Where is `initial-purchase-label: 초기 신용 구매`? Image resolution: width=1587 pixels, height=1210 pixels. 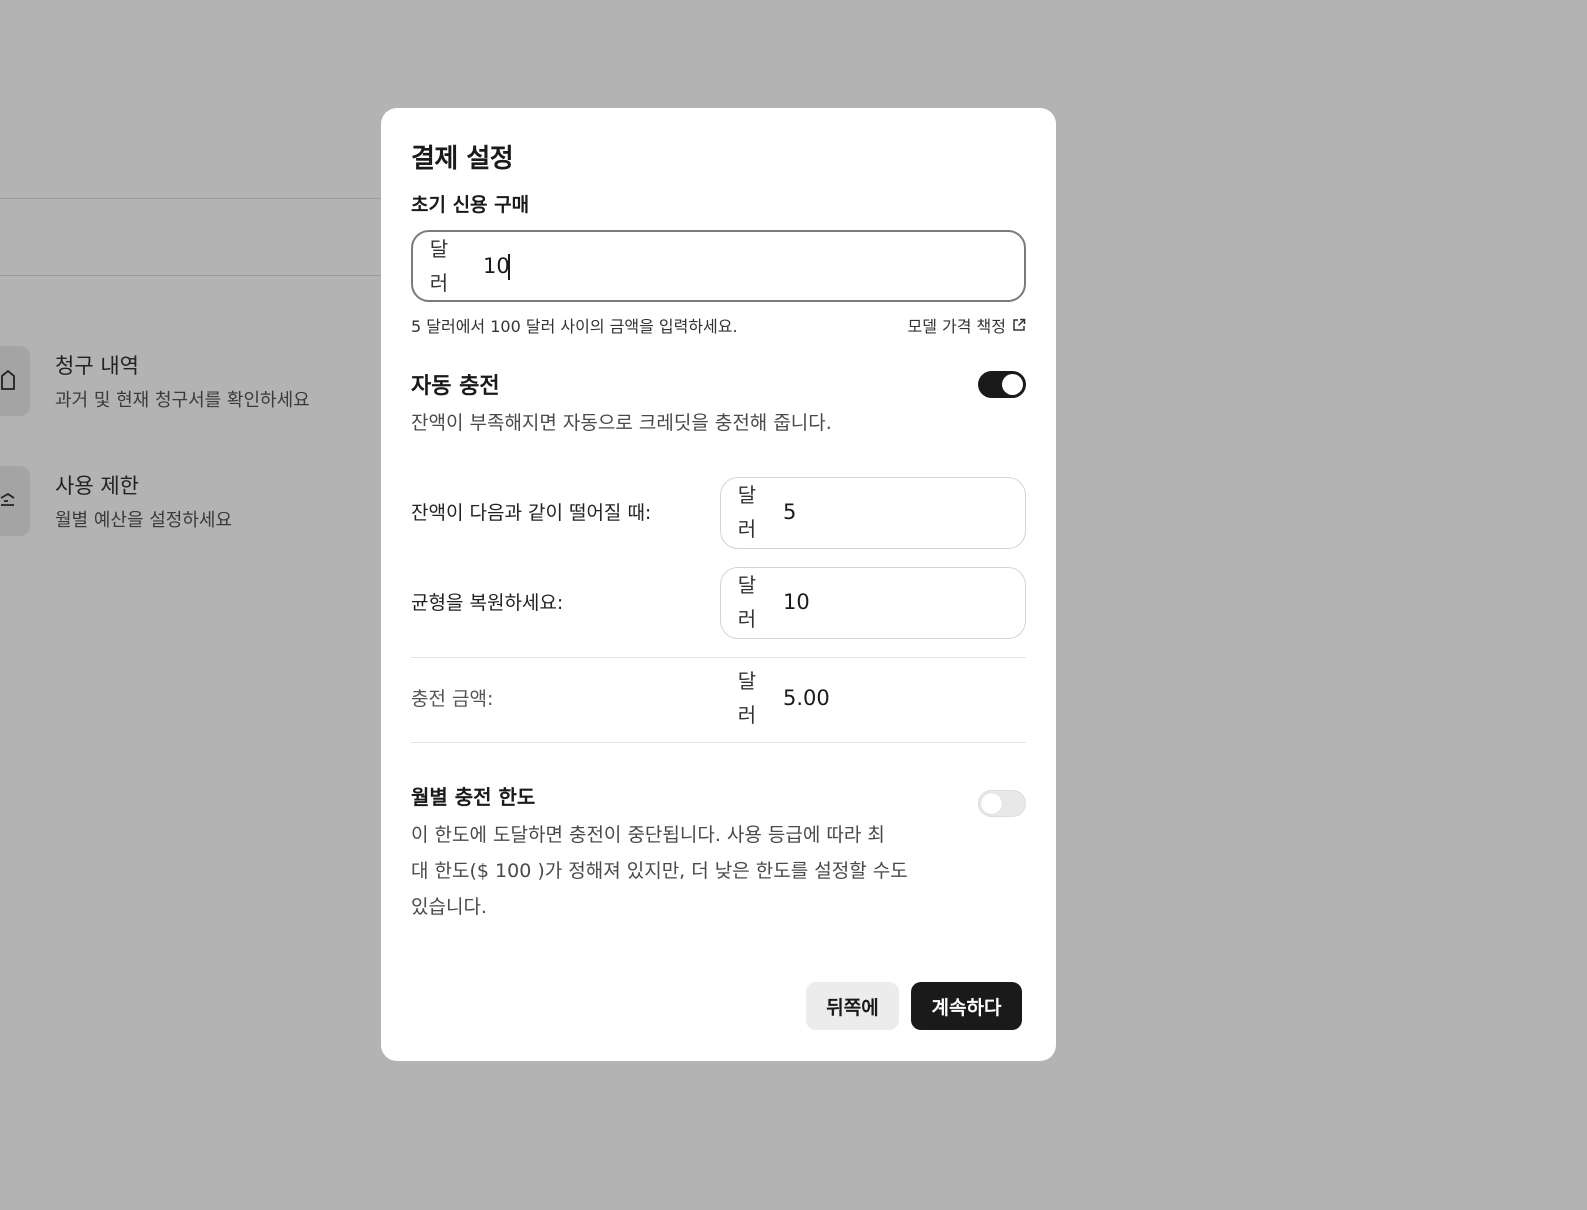
initial-purchase-label: 초기 신용 구매 is located at coordinates (470, 205).